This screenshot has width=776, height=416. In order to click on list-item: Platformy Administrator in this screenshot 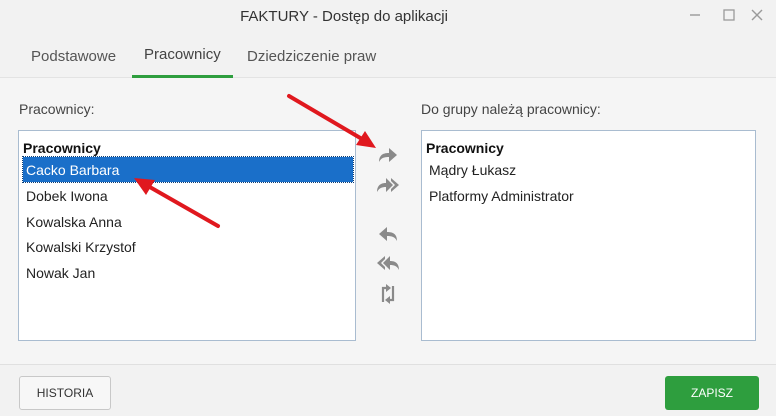, I will do `click(589, 195)`.